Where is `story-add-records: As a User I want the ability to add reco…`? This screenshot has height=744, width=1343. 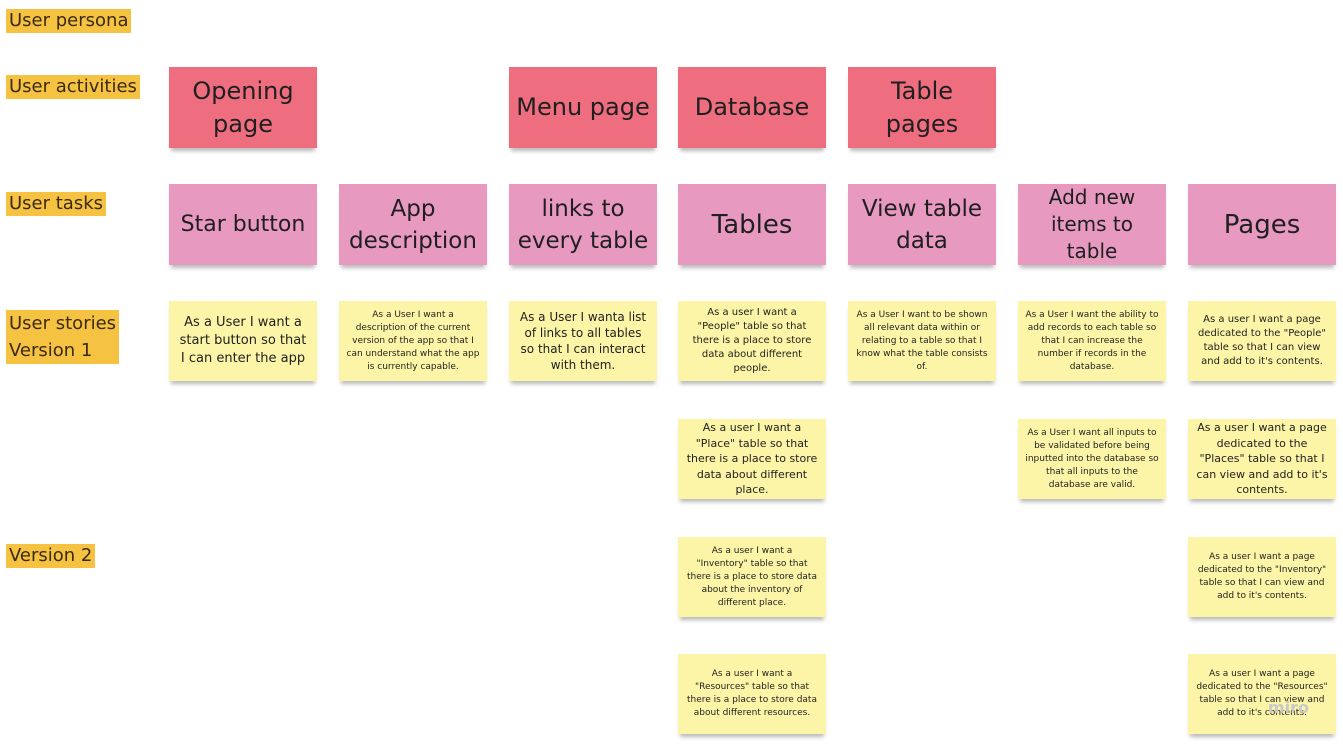 story-add-records: As a User I want the ability to add reco… is located at coordinates (1092, 341).